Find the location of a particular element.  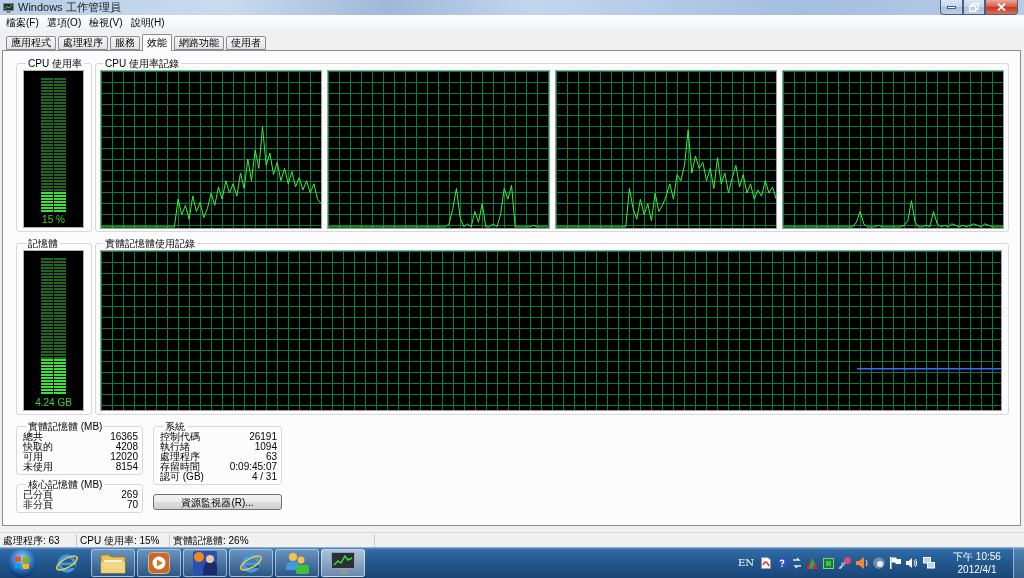

stat-label: 處理程序 is located at coordinates (180, 457).